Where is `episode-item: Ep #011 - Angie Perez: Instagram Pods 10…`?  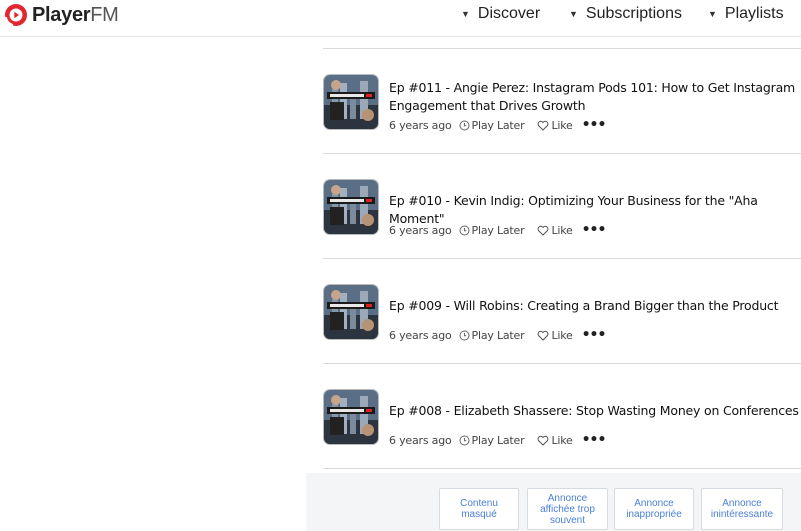 episode-item: Ep #011 - Angie Perez: Instagram Pods 10… is located at coordinates (562, 101).